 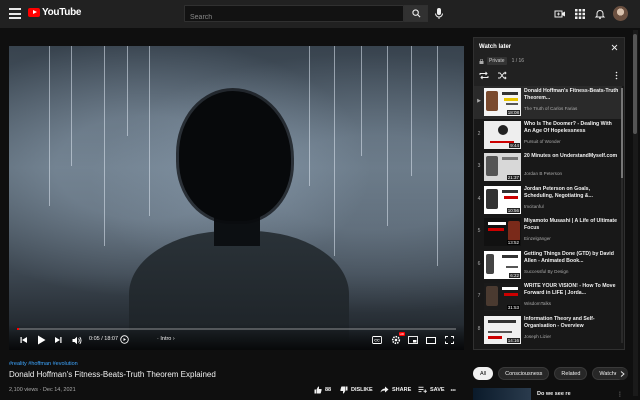 I want to click on svg-text: CC, so click(x=377, y=341).